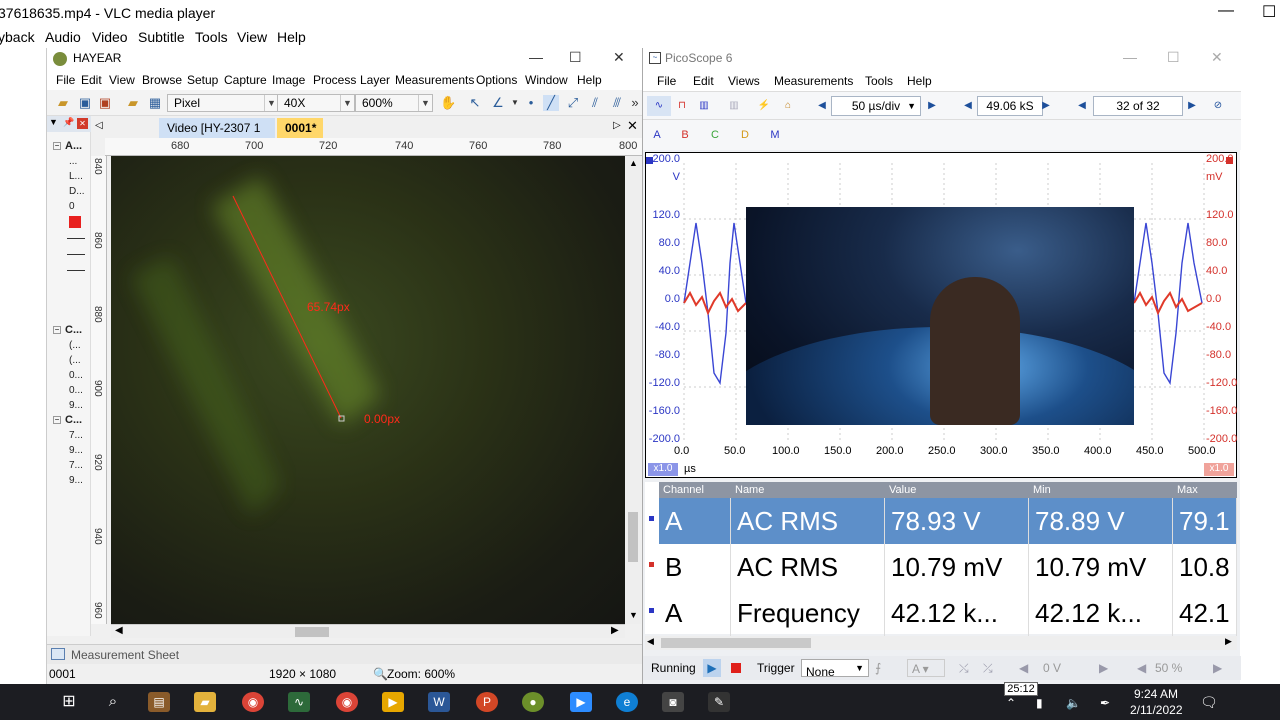 The height and width of the screenshot is (720, 1280). What do you see at coordinates (394, 103) in the screenshot?
I see `zoom-select: 600% ▼` at bounding box center [394, 103].